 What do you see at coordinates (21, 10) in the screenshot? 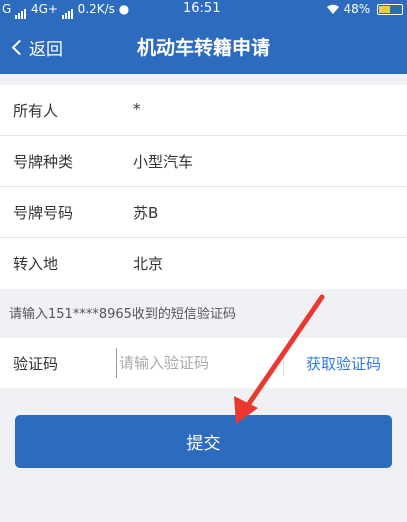
I see `signal-icon` at bounding box center [21, 10].